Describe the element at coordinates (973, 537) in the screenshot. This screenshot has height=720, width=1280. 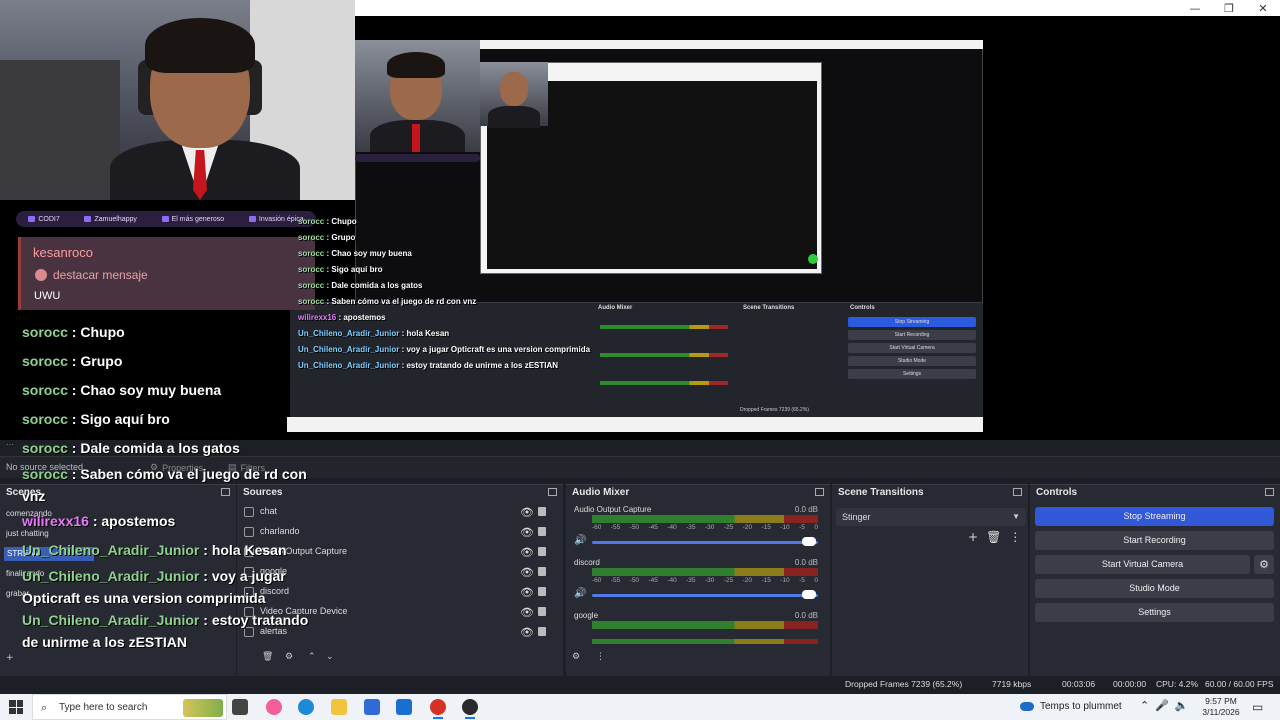
I see `add-icon: +` at that location.